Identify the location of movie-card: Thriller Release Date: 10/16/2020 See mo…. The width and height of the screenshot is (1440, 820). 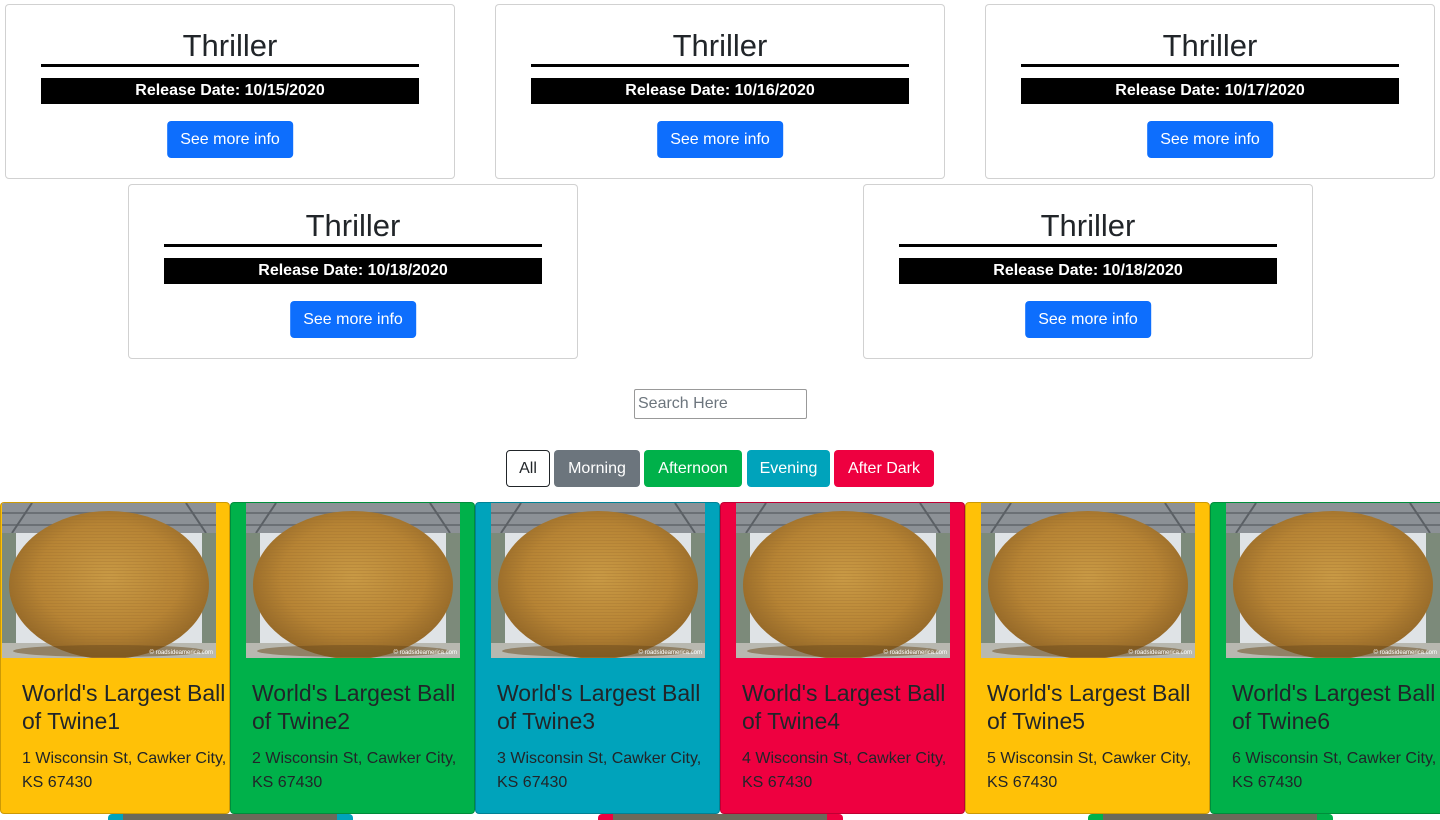
(720, 91).